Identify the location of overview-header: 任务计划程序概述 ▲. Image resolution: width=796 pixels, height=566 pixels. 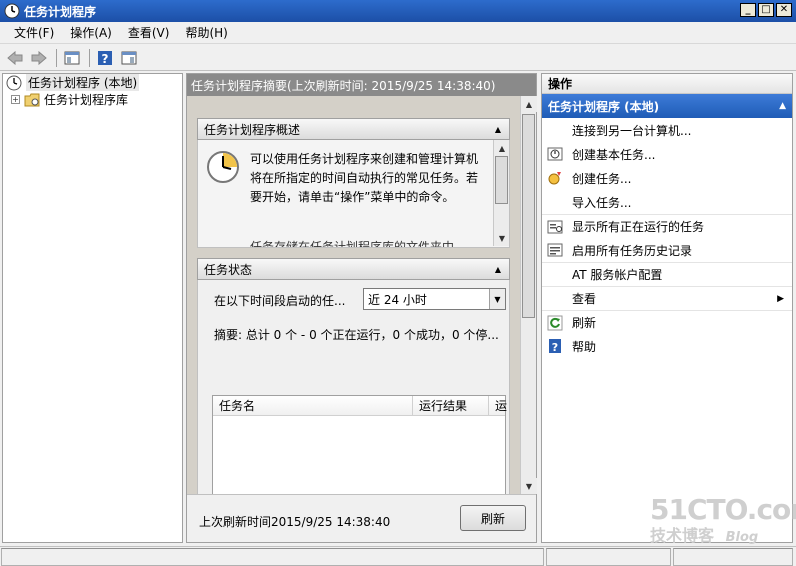
(353, 129).